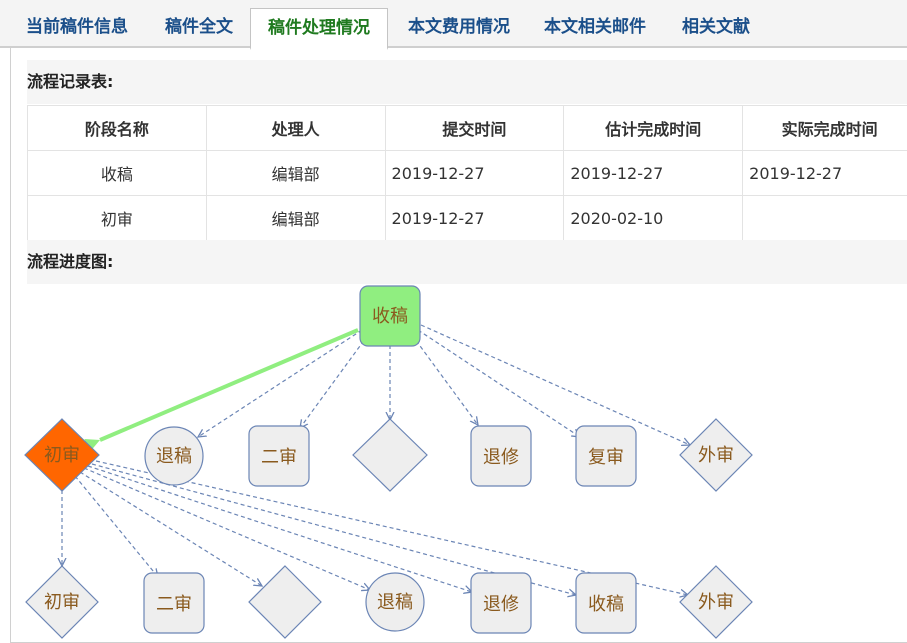  I want to click on flow-node-root: 收稿, so click(390, 316).